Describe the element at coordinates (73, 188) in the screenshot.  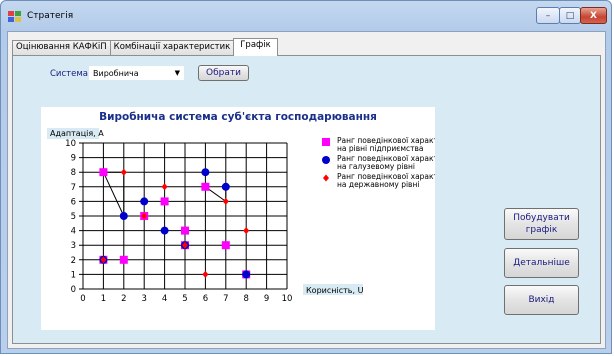
I see `y-tick-label: 7` at that location.